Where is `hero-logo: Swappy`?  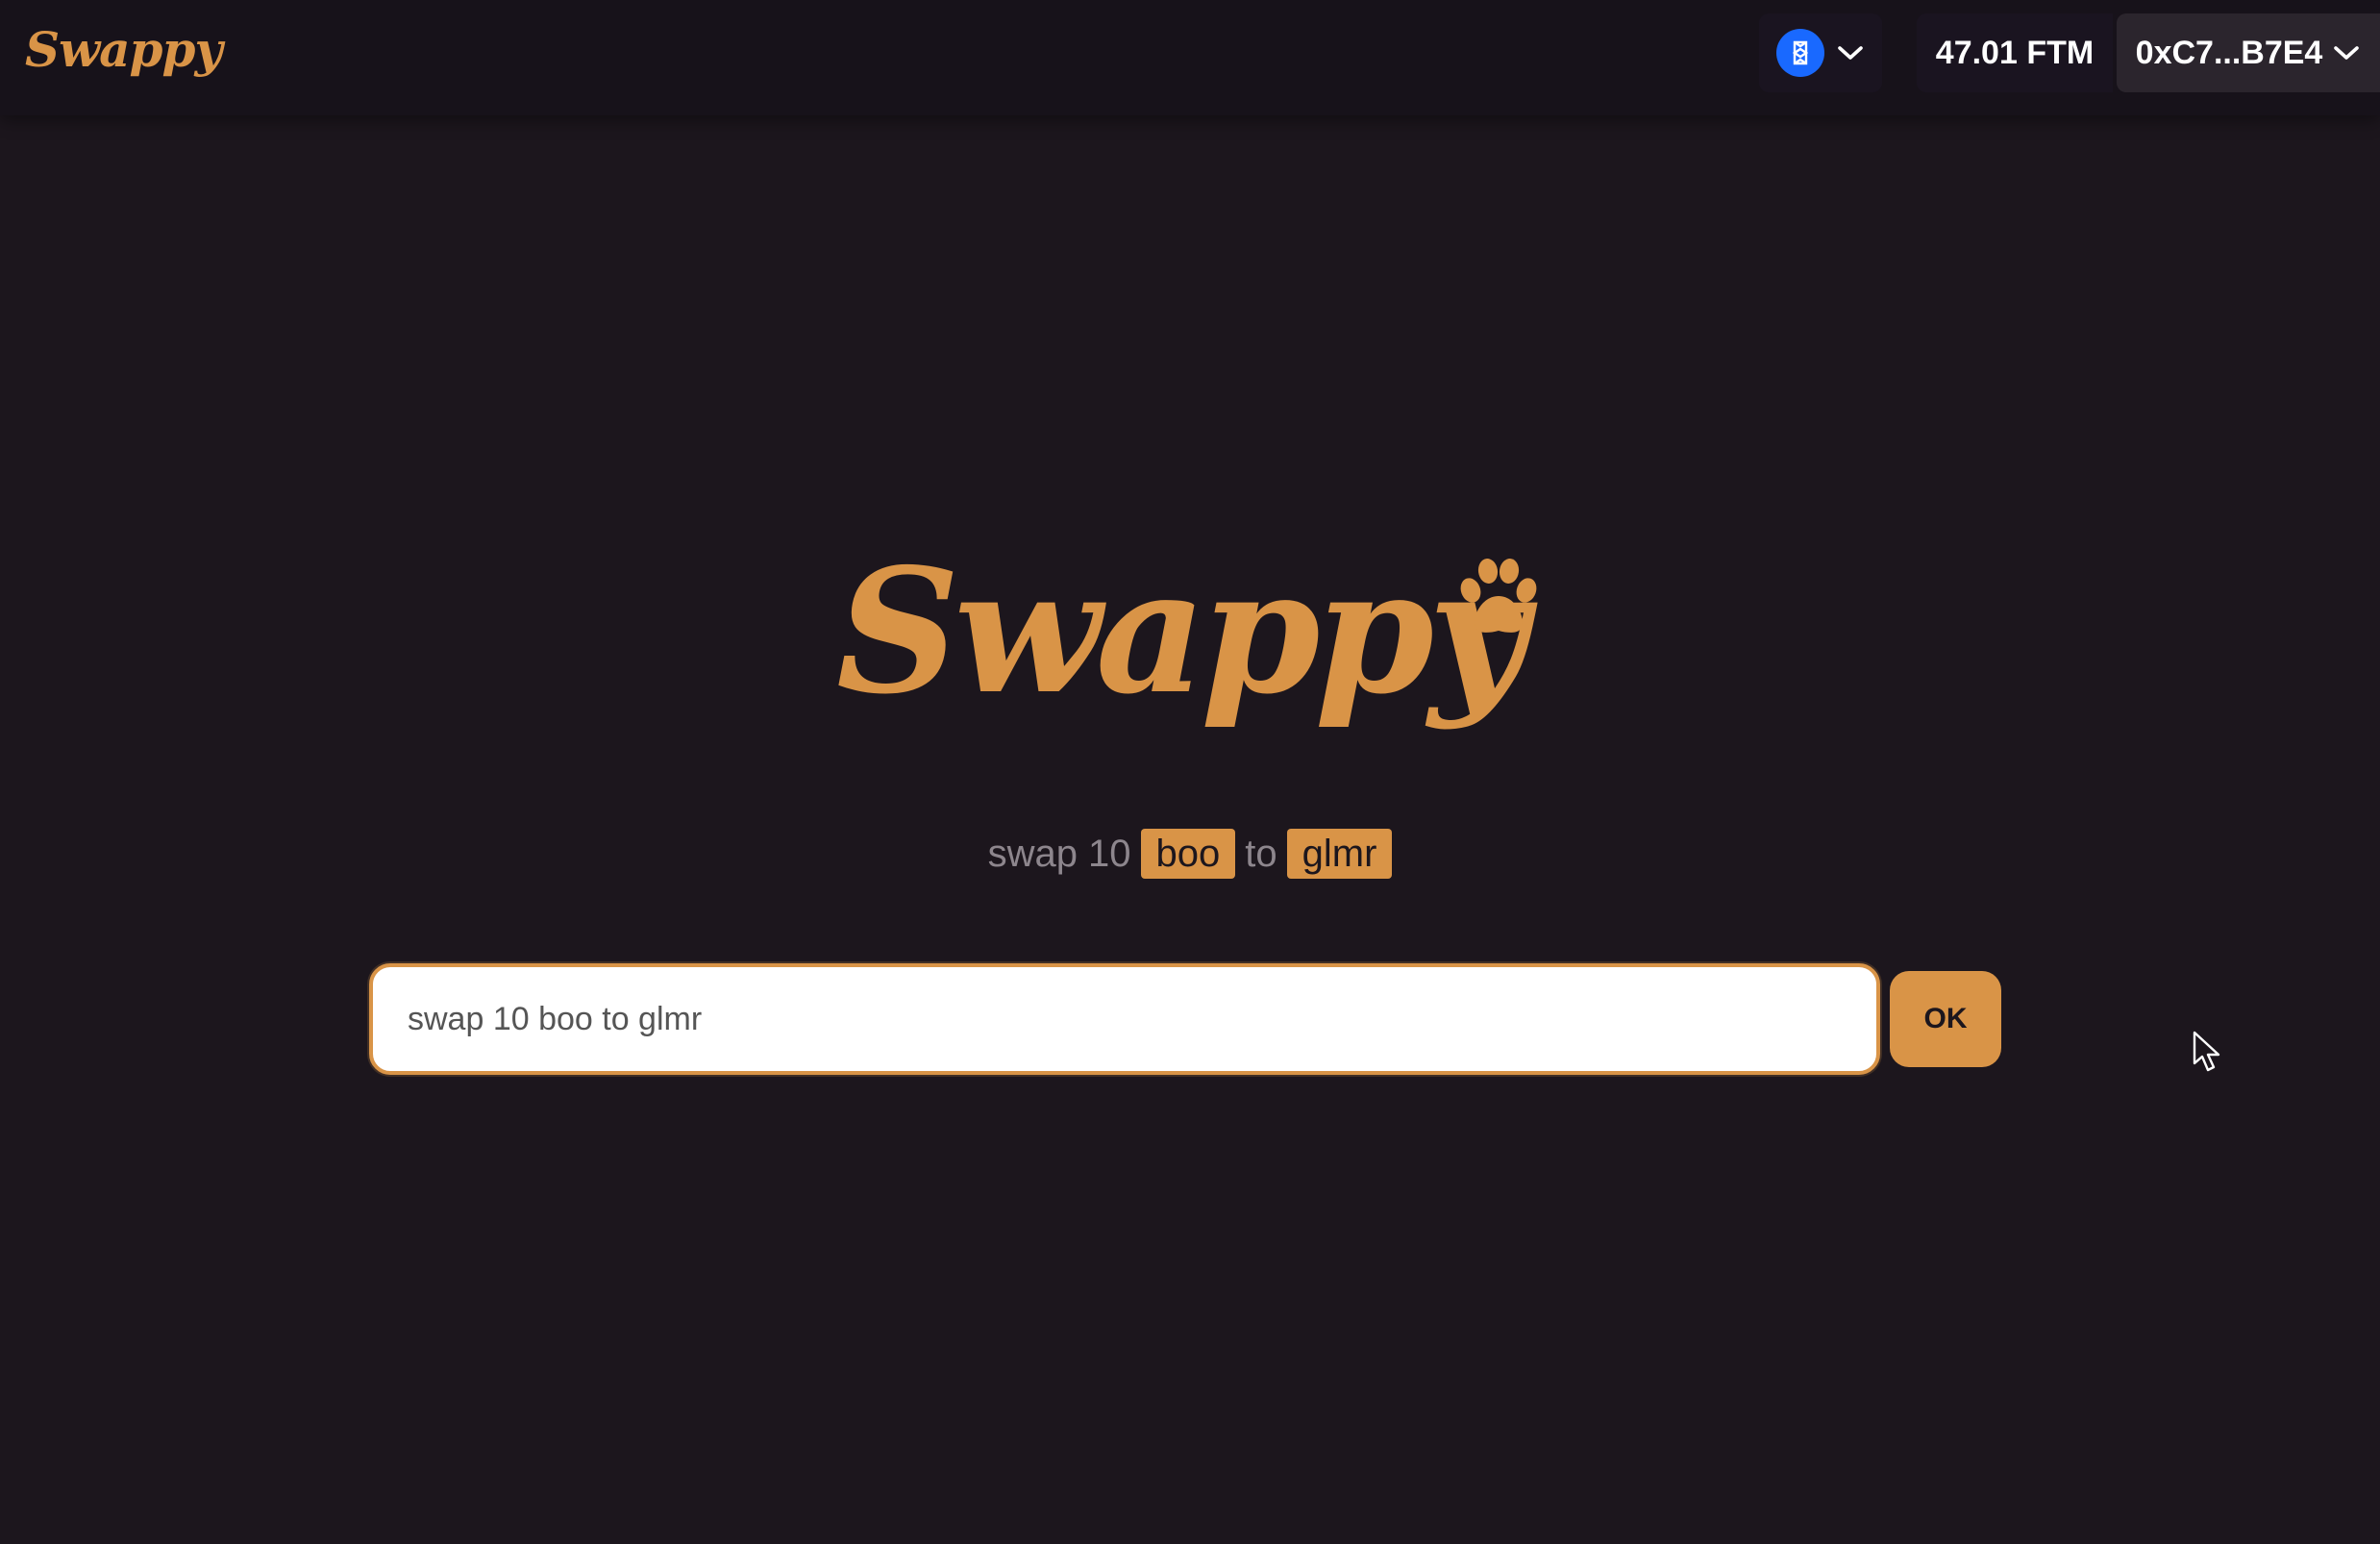 hero-logo: Swappy is located at coordinates (1192, 663).